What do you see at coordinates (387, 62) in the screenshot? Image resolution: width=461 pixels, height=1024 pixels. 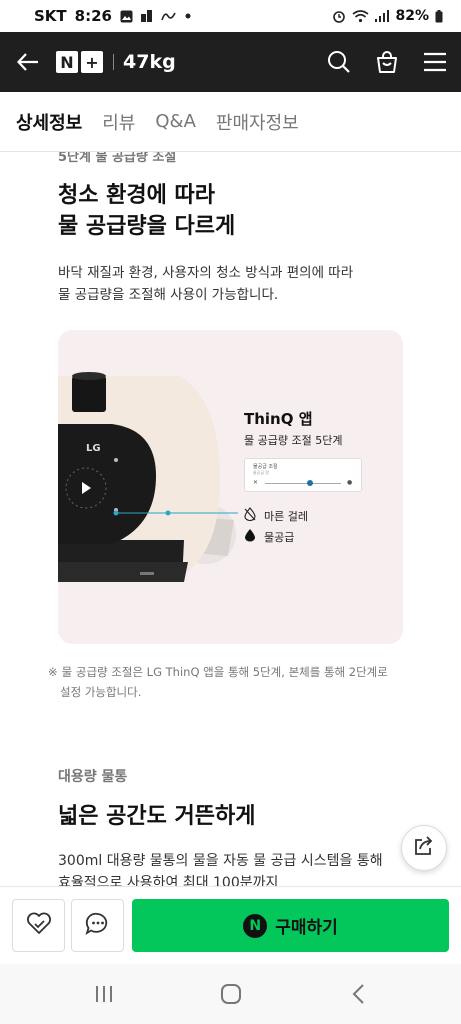 I see `shopping-bag-icon` at bounding box center [387, 62].